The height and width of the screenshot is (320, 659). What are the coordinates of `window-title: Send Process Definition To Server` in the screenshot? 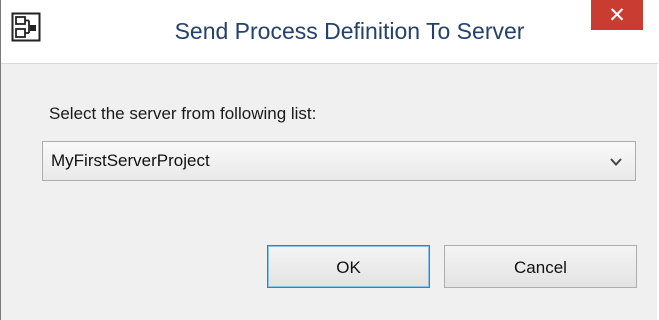 It's located at (349, 31).